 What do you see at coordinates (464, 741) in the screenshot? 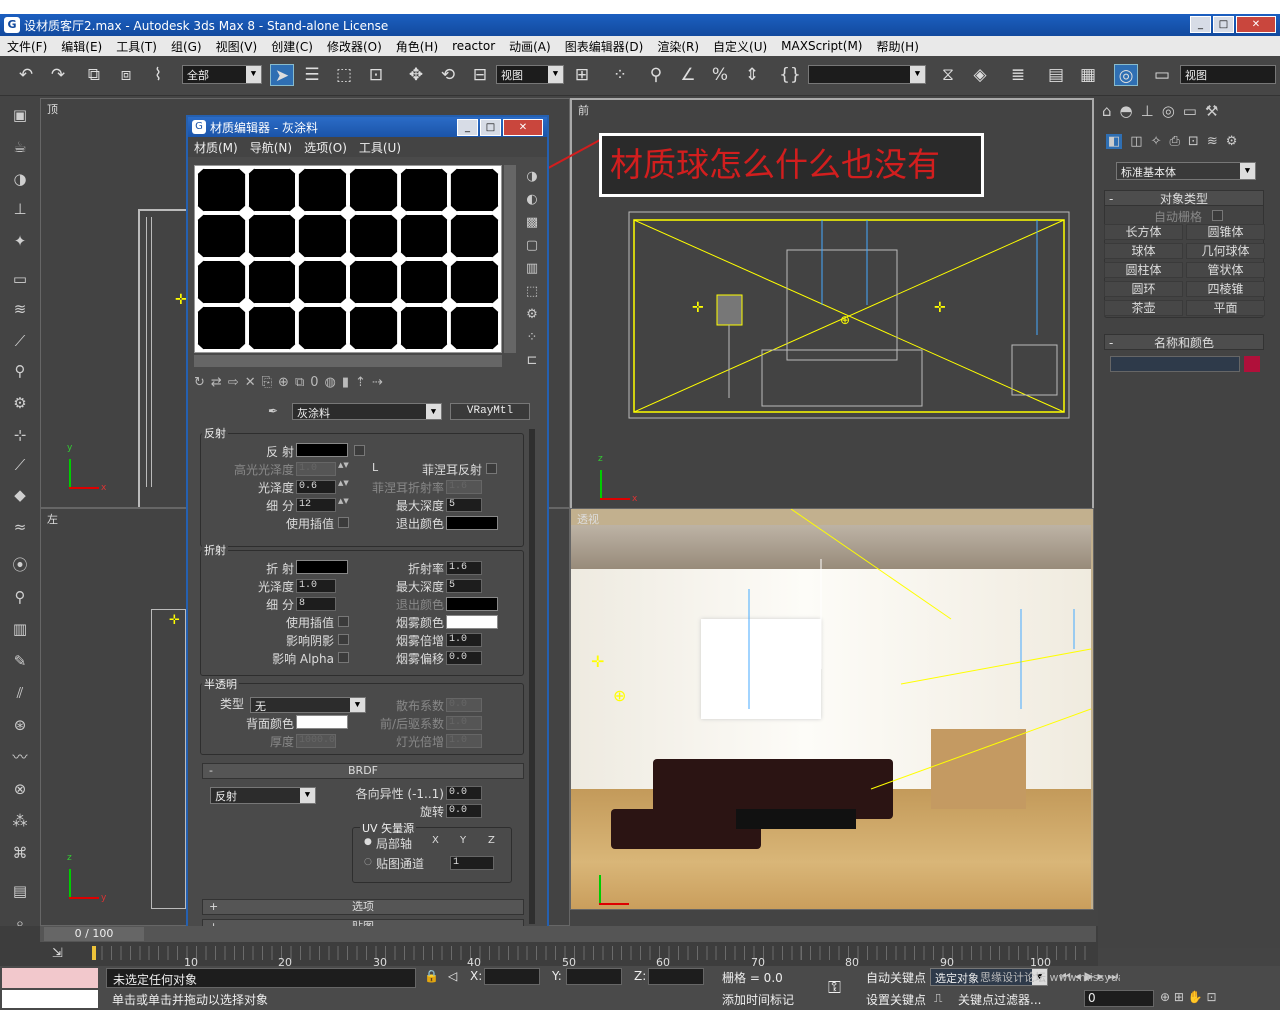
I see `light-mult-field: 1.0` at bounding box center [464, 741].